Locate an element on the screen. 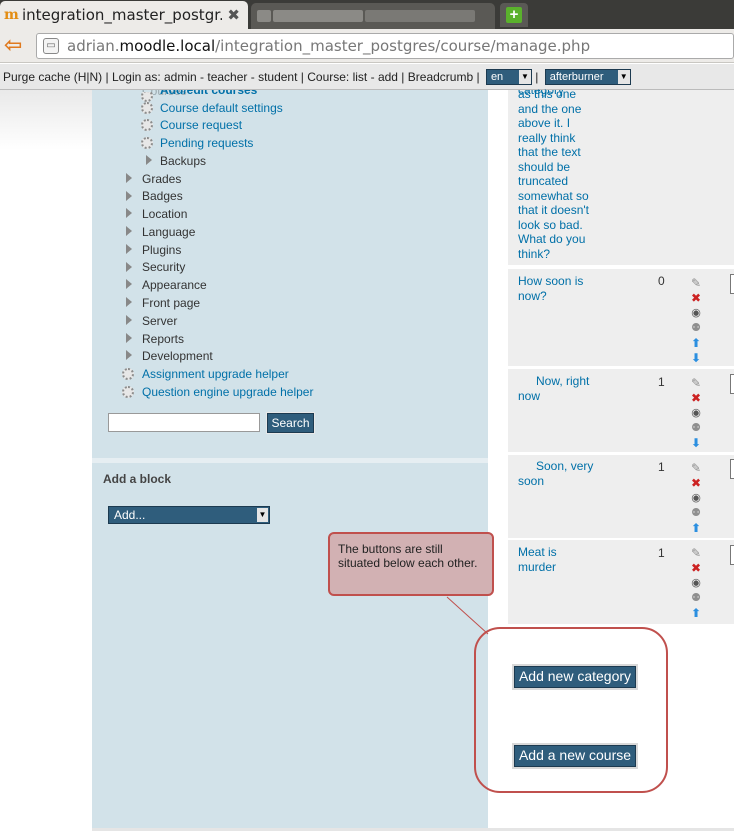 The height and width of the screenshot is (831, 734). page-info-icon: ▭ is located at coordinates (51, 46).